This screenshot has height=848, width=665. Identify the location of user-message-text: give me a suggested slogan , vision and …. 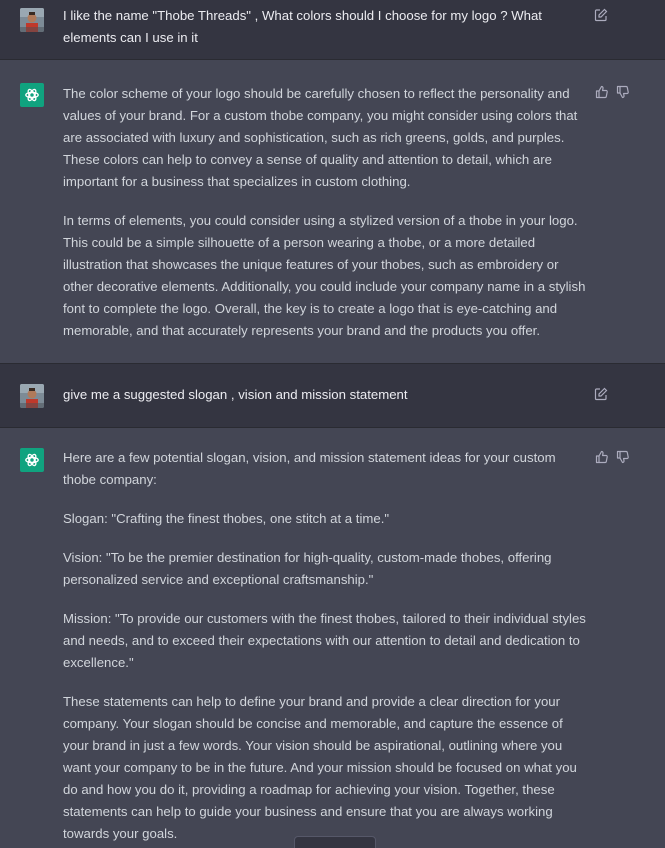
(235, 394).